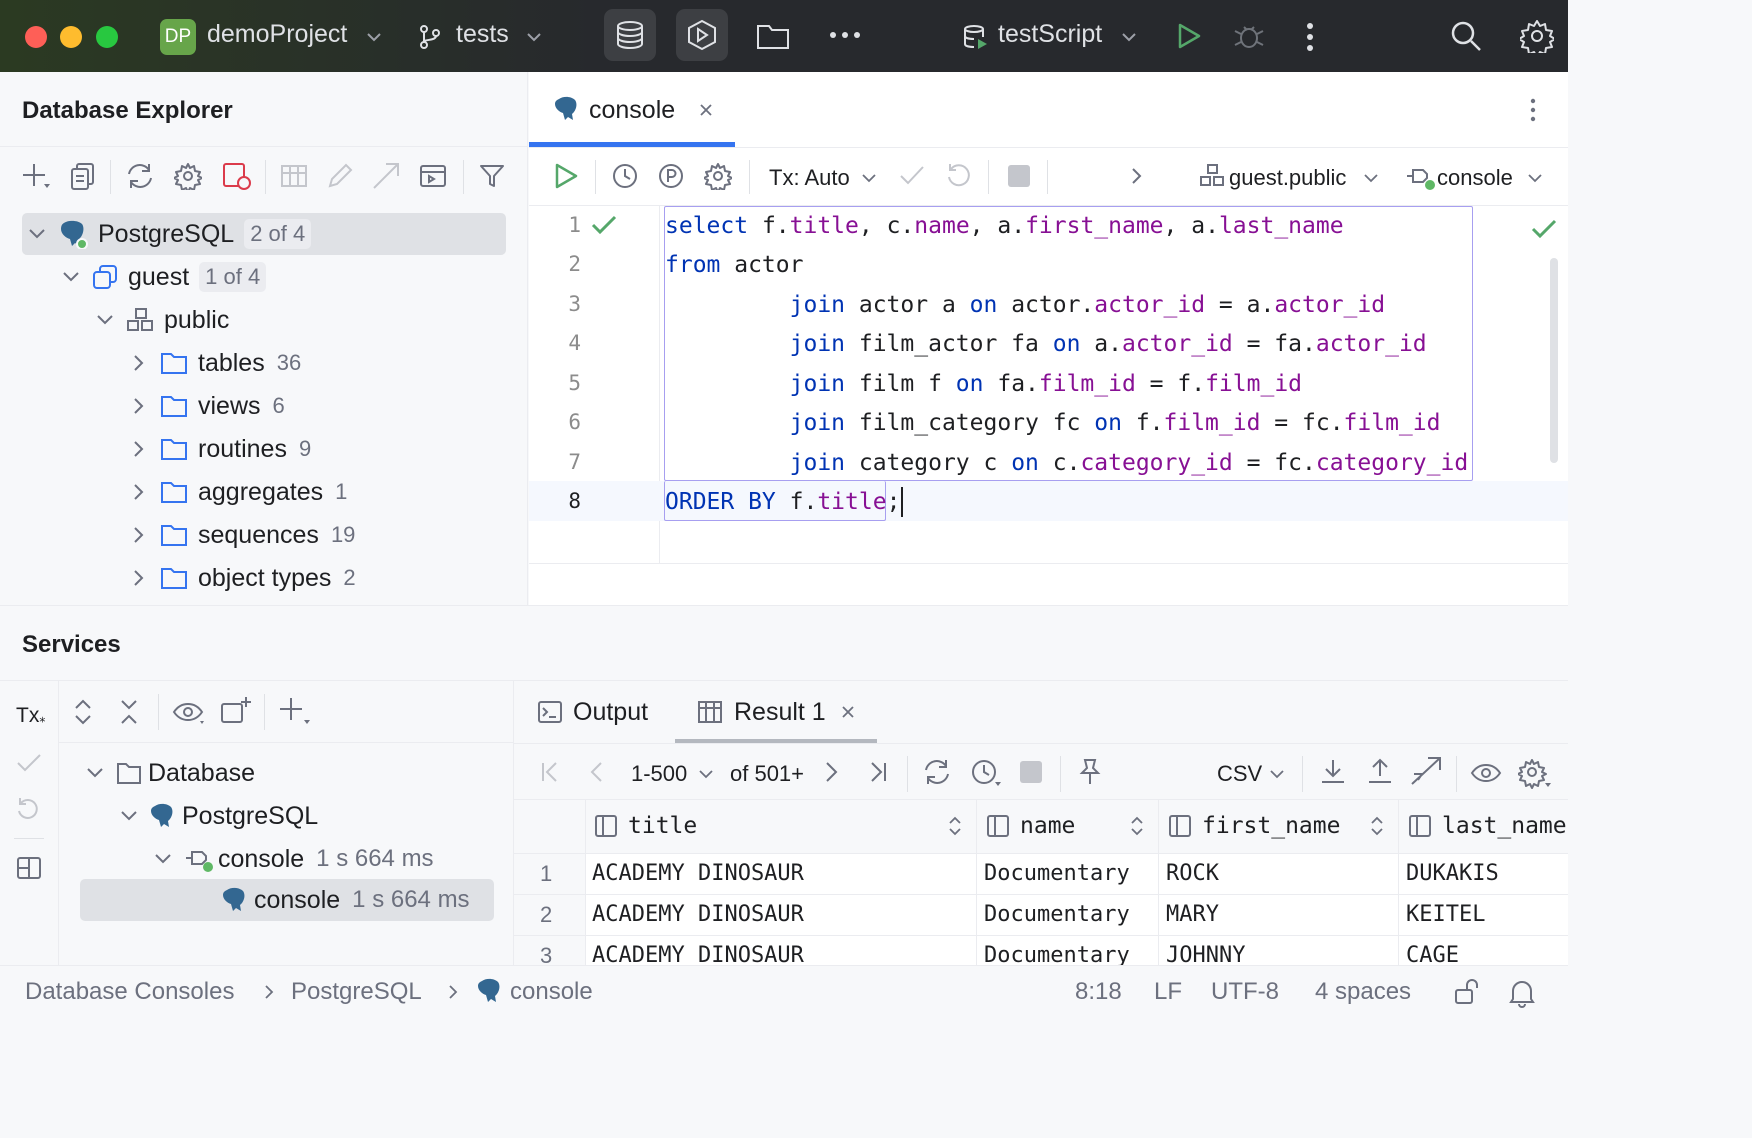 The height and width of the screenshot is (1138, 1752). What do you see at coordinates (1030, 826) in the screenshot?
I see `column-header-name: name` at bounding box center [1030, 826].